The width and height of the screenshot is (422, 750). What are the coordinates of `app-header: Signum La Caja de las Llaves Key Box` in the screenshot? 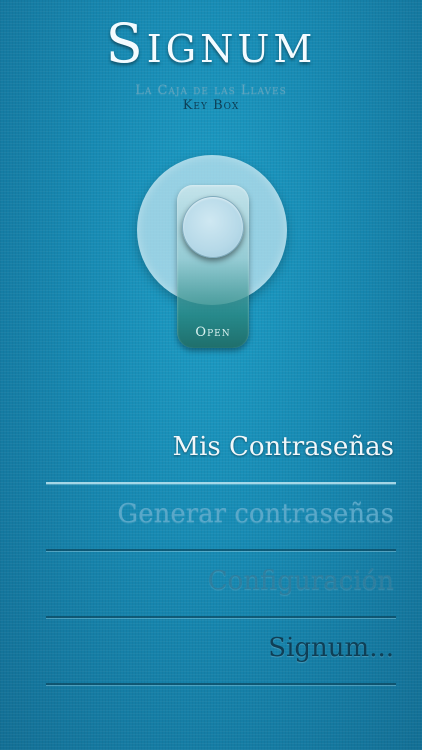 It's located at (211, 62).